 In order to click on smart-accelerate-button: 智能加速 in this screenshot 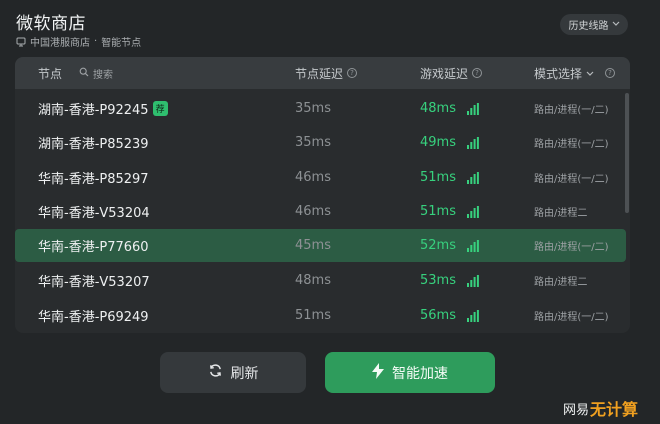, I will do `click(410, 372)`.